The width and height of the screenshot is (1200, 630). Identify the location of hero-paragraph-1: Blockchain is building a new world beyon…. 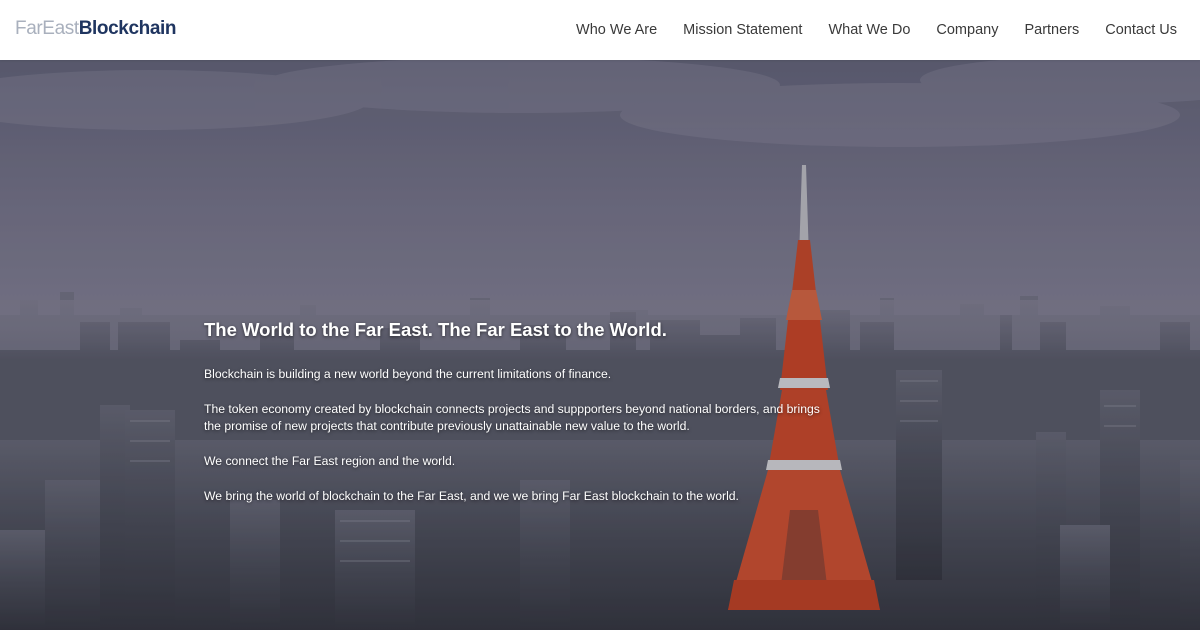
(408, 374).